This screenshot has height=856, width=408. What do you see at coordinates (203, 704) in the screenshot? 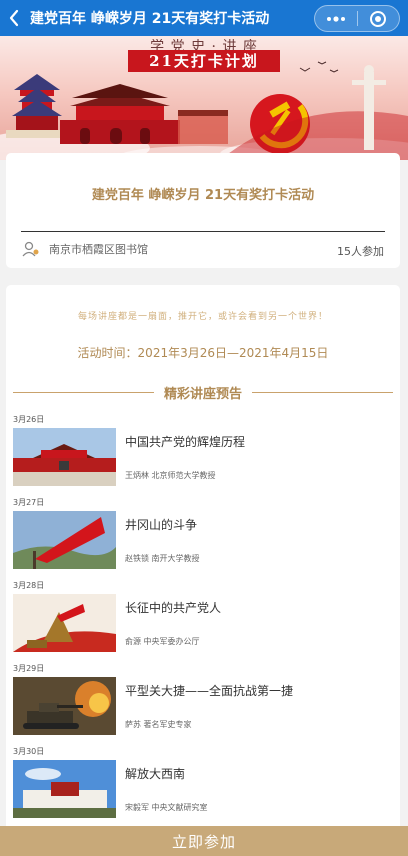
I see `lecture-item: 3月29日 平型关大捷——全面抗战第一捷 萨苏 著名军史专家` at bounding box center [203, 704].